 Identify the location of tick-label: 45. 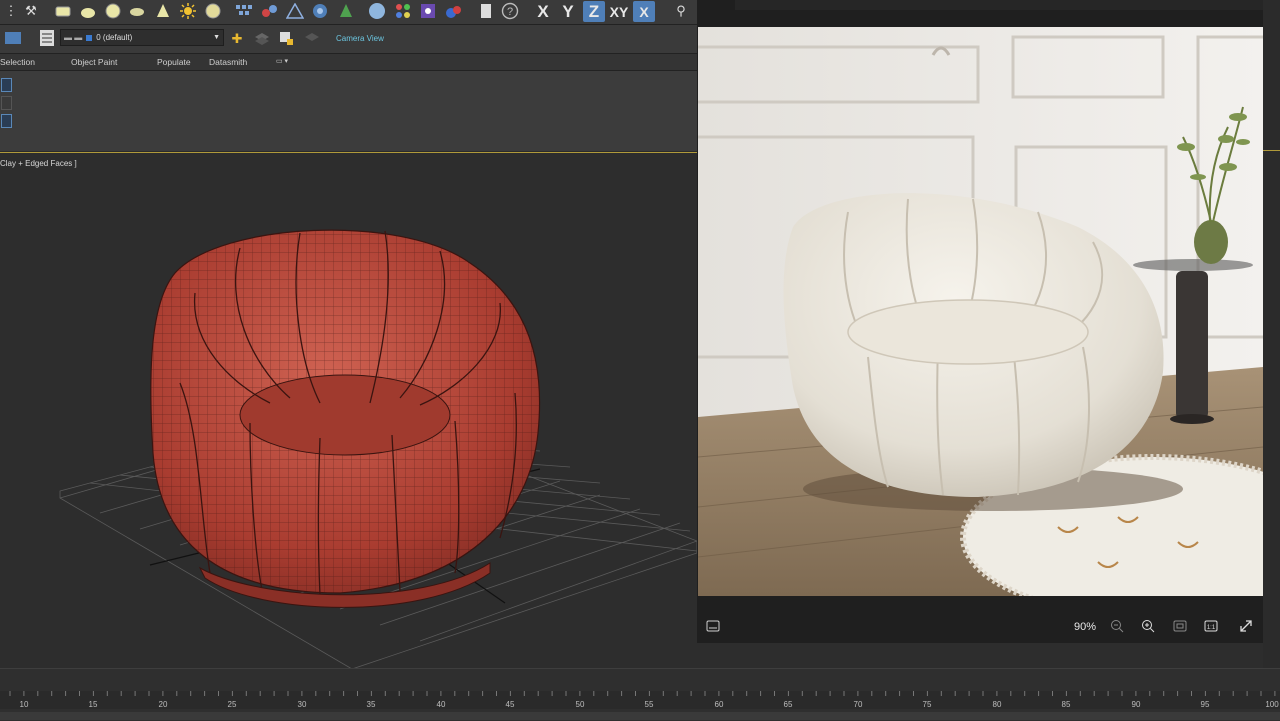
(510, 704).